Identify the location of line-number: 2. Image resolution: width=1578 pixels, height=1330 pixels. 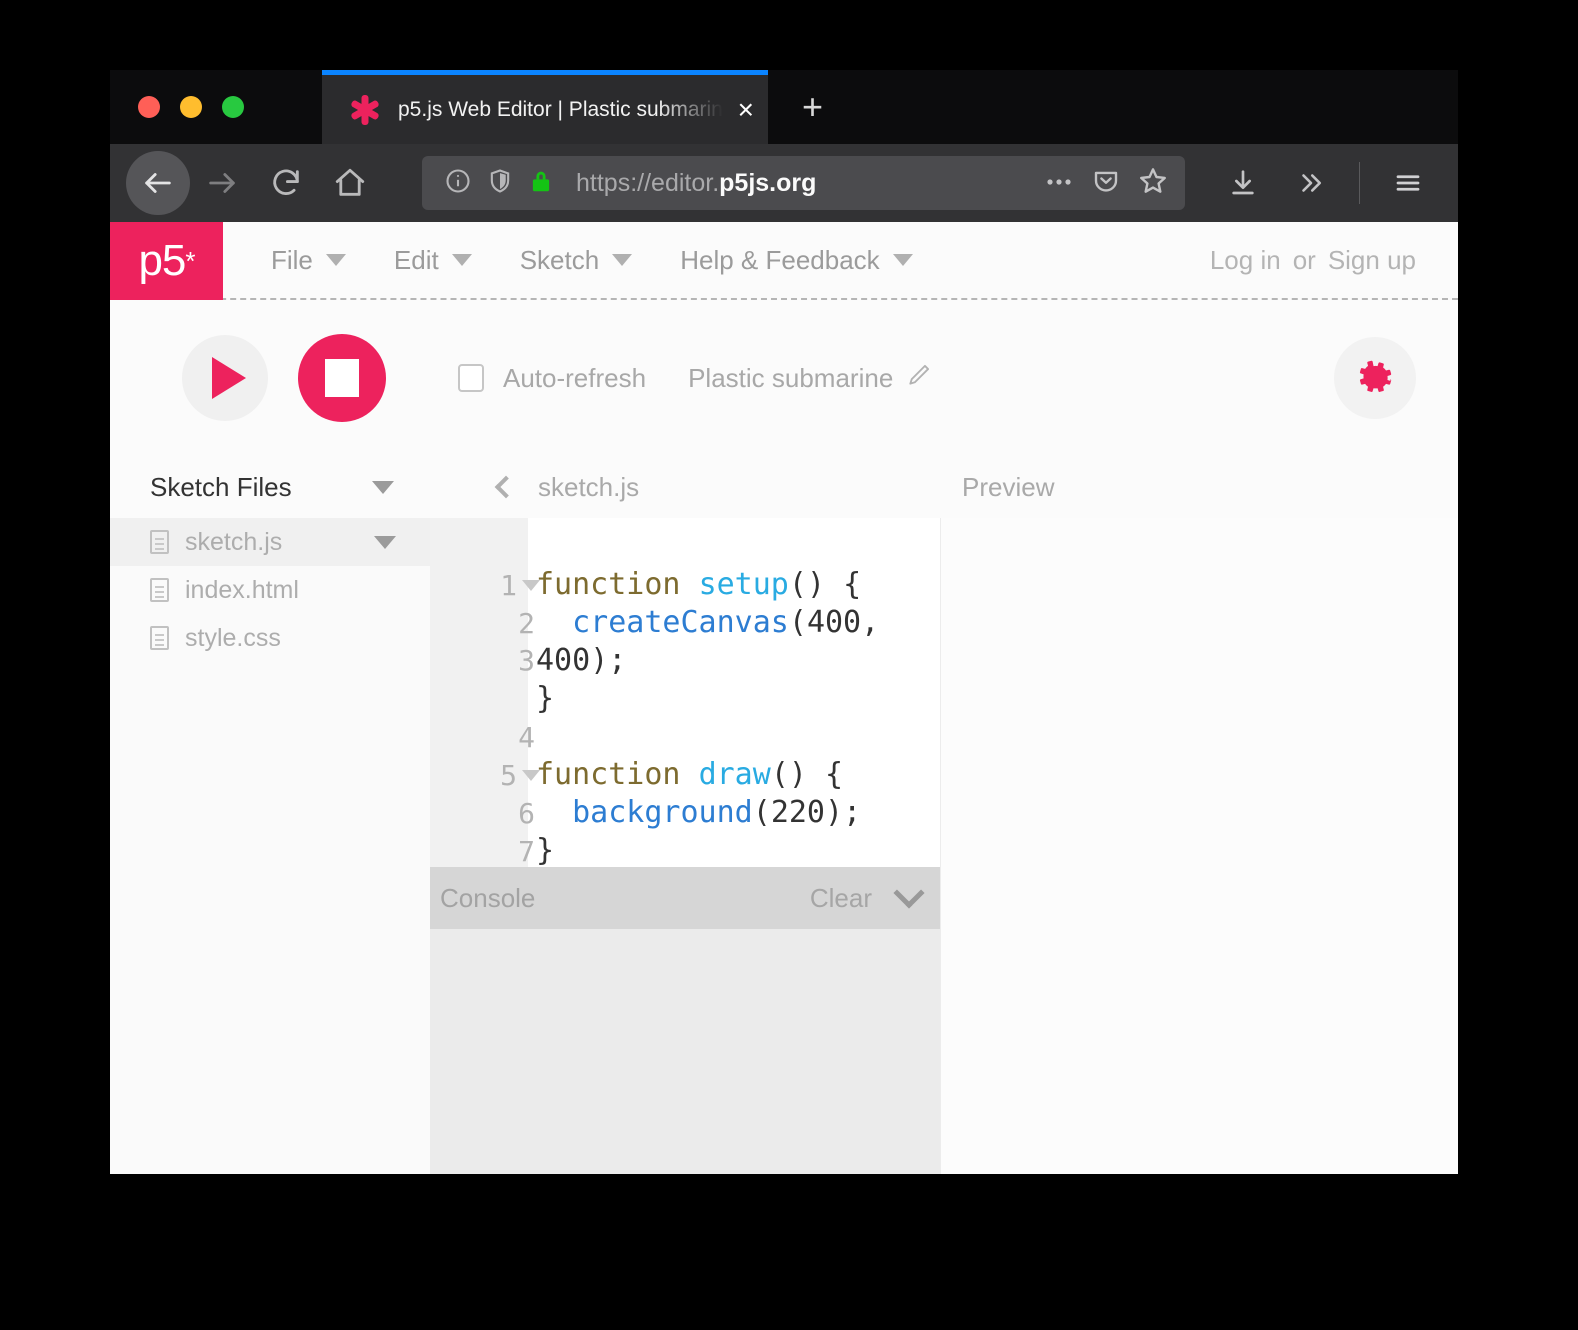
(526, 623).